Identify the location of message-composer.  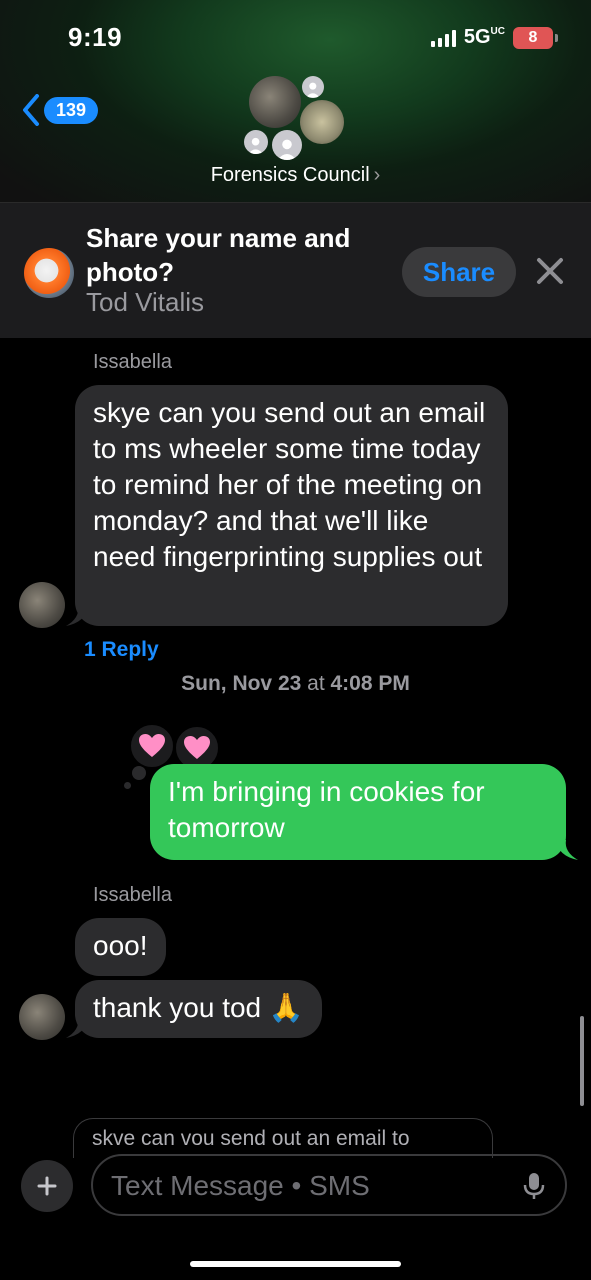
(329, 1185).